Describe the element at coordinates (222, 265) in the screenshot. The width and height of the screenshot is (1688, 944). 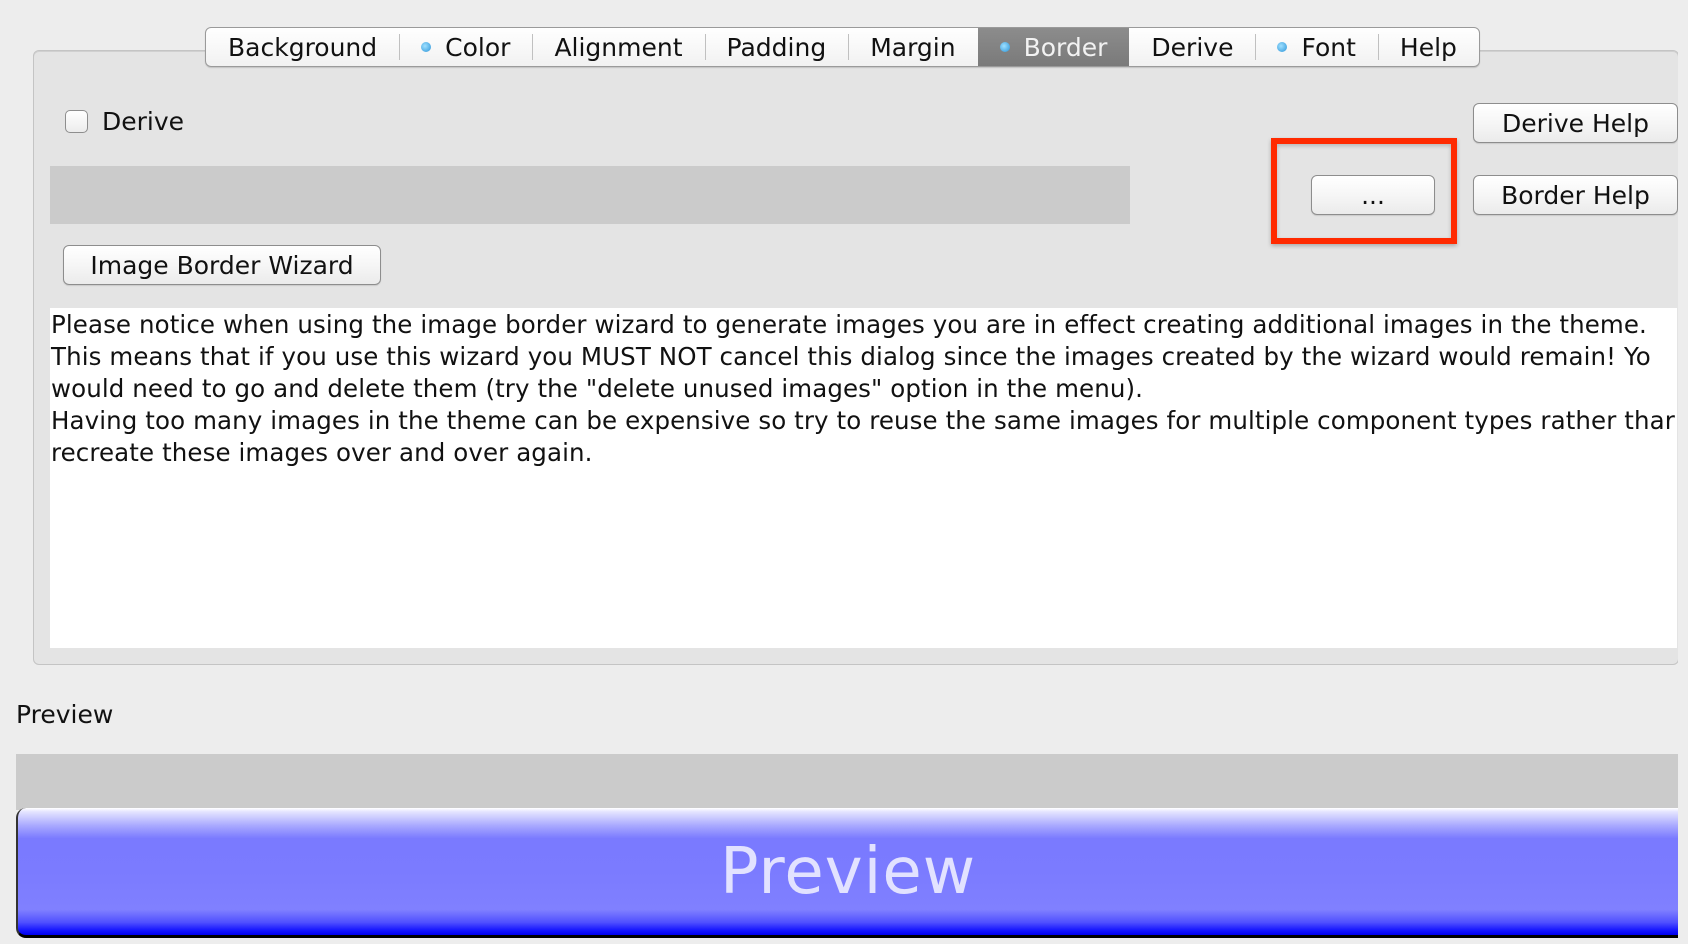
I see `image-border-wizard-button: Image Border Wizard` at that location.